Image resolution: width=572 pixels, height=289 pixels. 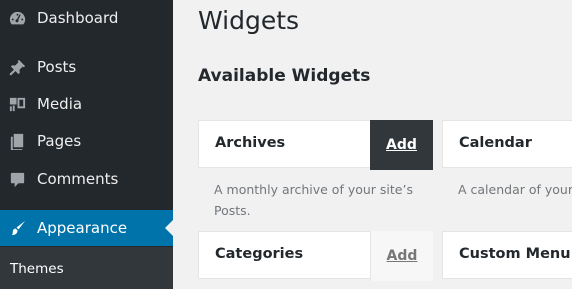 What do you see at coordinates (249, 20) in the screenshot?
I see `page-title: Widgets` at bounding box center [249, 20].